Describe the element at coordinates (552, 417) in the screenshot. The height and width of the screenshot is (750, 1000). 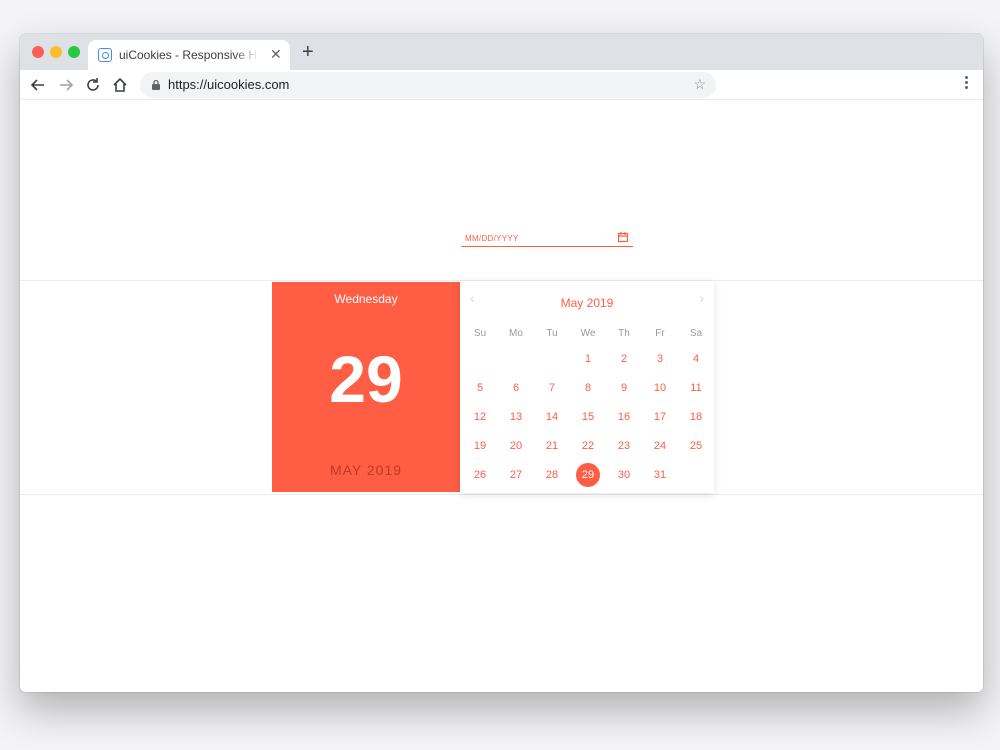
I see `calendar-day: 14` at that location.